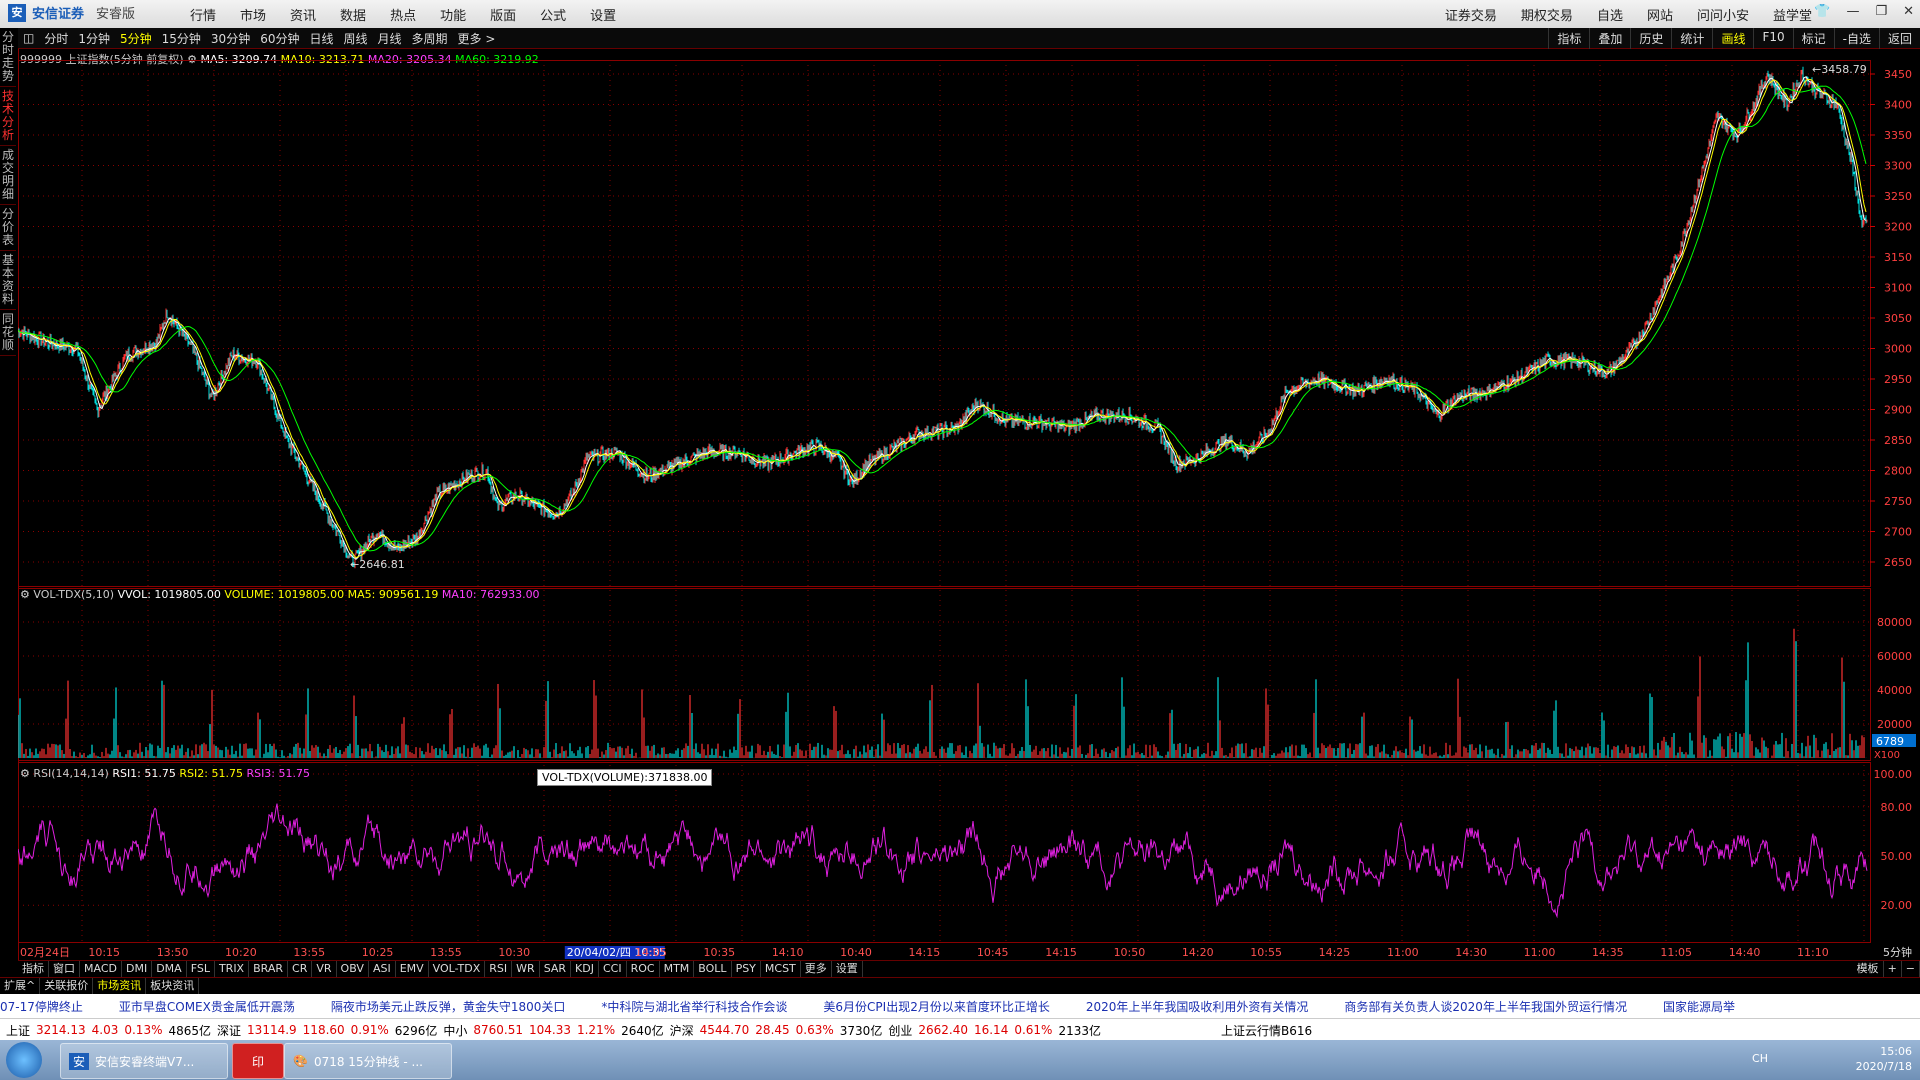  I want to click on menu-item-6: 版面, so click(503, 14).